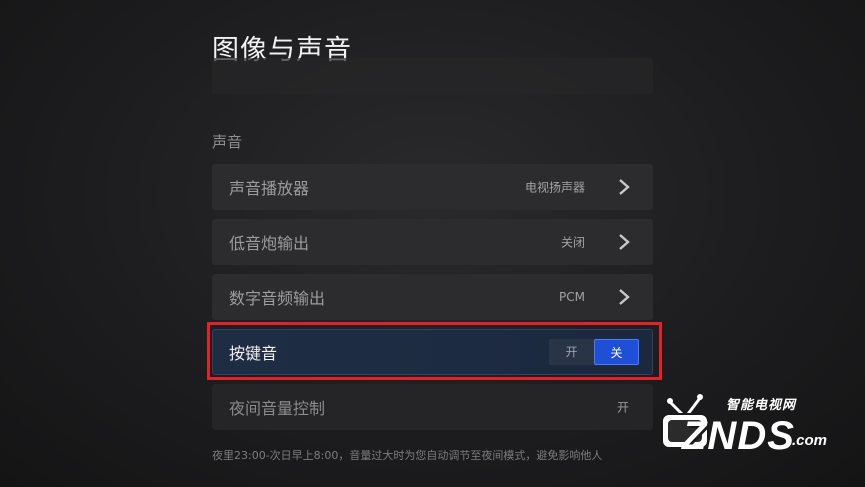 The width and height of the screenshot is (865, 487). I want to click on night-mode-footnote: 夜里23:00-次日早上8:00，音量过大时为您自动调节至夜间模式，避免影响他人, so click(407, 455).